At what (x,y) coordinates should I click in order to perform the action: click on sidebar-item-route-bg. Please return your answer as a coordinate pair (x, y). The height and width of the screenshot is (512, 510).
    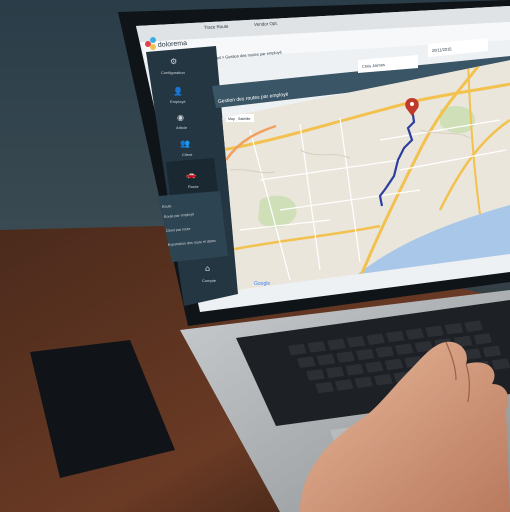
    Looking at the image, I should click on (192, 177).